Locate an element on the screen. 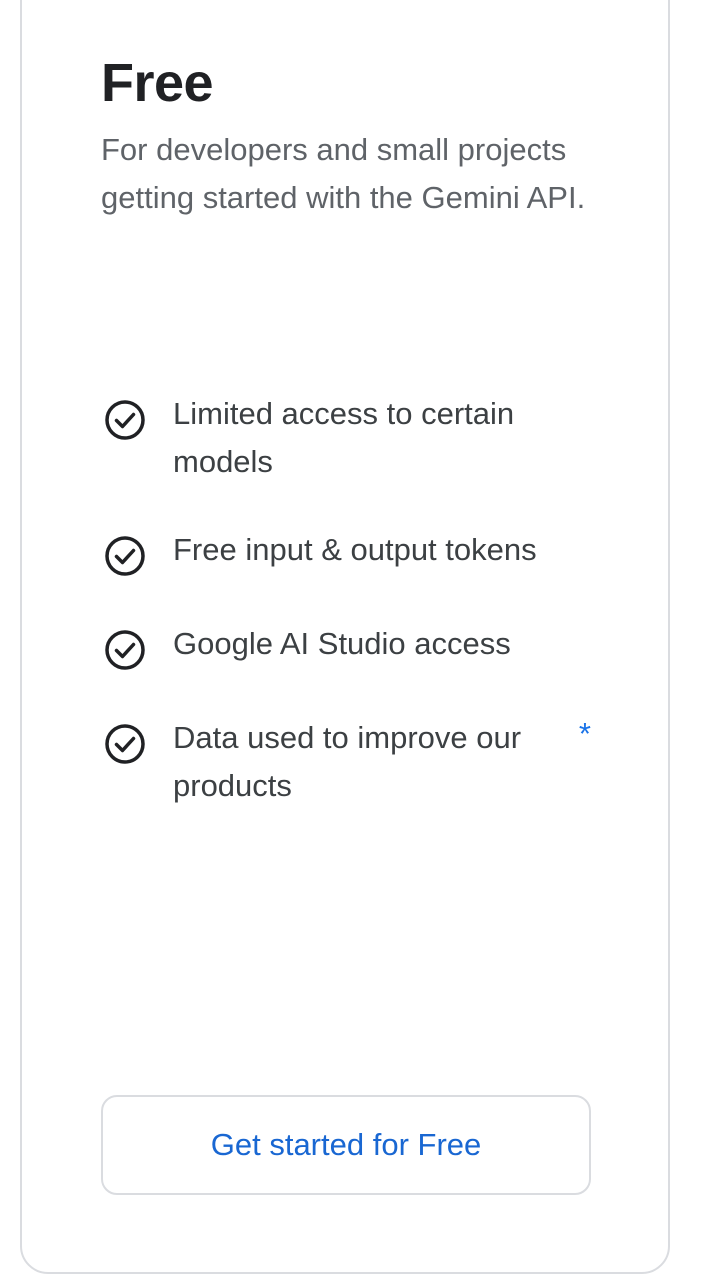  footnote-marker: * is located at coordinates (585, 734).